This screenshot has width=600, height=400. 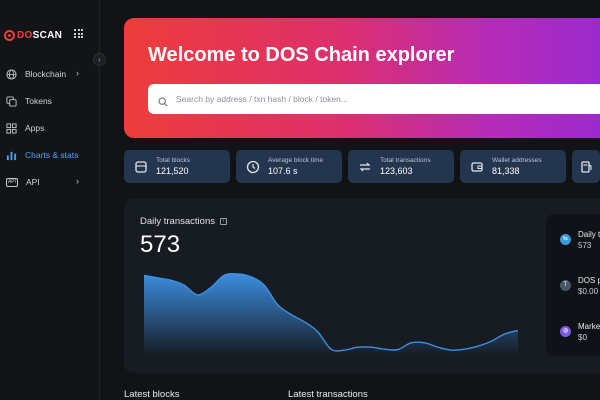 I want to click on page-title: Welcome to DOS Chain explorer, so click(x=301, y=55).